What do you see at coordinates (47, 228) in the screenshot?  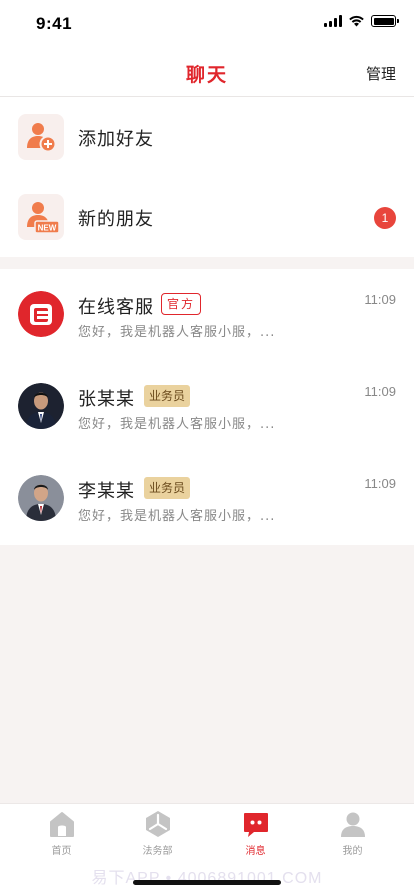 I see `new-icon-text: NEW` at bounding box center [47, 228].